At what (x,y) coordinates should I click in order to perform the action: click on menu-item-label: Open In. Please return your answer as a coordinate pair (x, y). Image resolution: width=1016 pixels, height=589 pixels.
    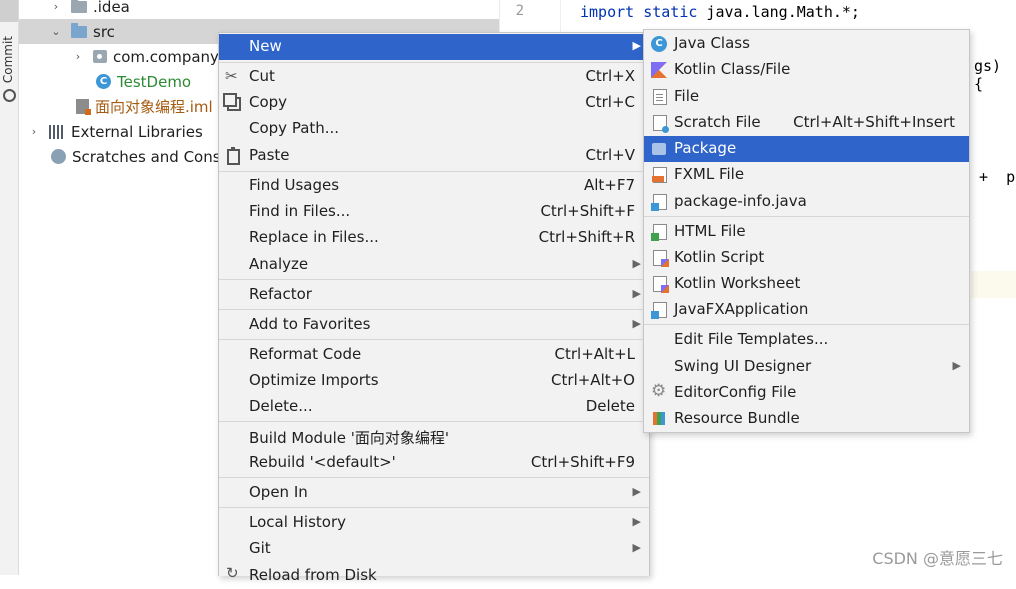
    Looking at the image, I should click on (278, 492).